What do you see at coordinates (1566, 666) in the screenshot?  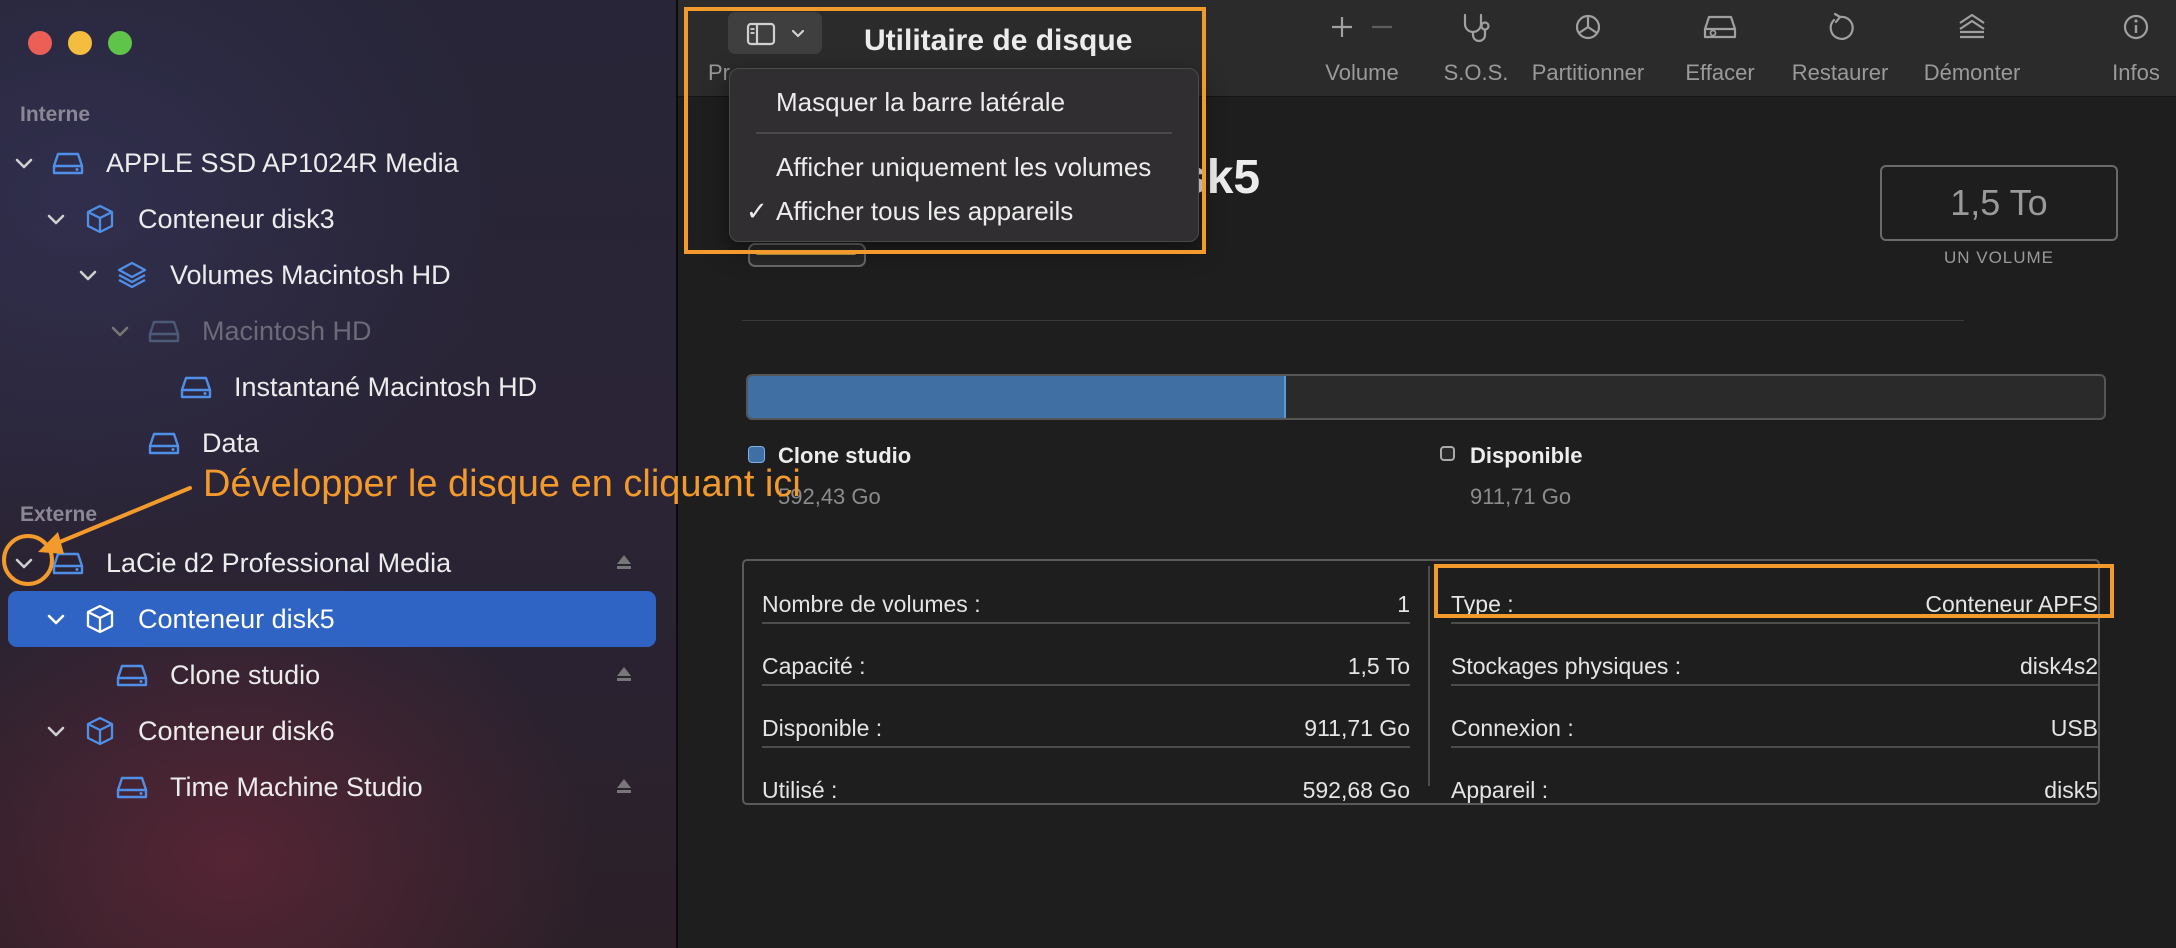 I see `info-key: Stockages physiques :` at bounding box center [1566, 666].